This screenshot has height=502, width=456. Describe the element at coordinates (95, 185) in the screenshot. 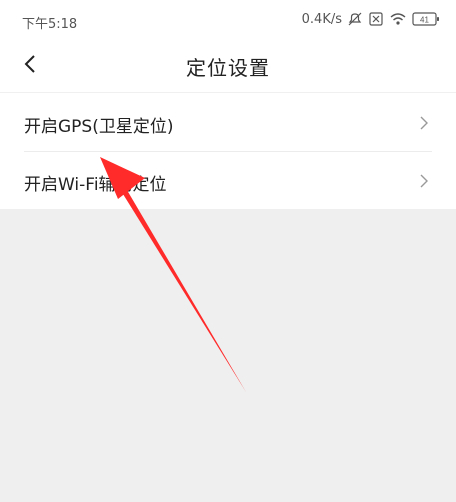

I see `setting-label-wifi-location: 开启Wi-Fi辅助定位` at that location.